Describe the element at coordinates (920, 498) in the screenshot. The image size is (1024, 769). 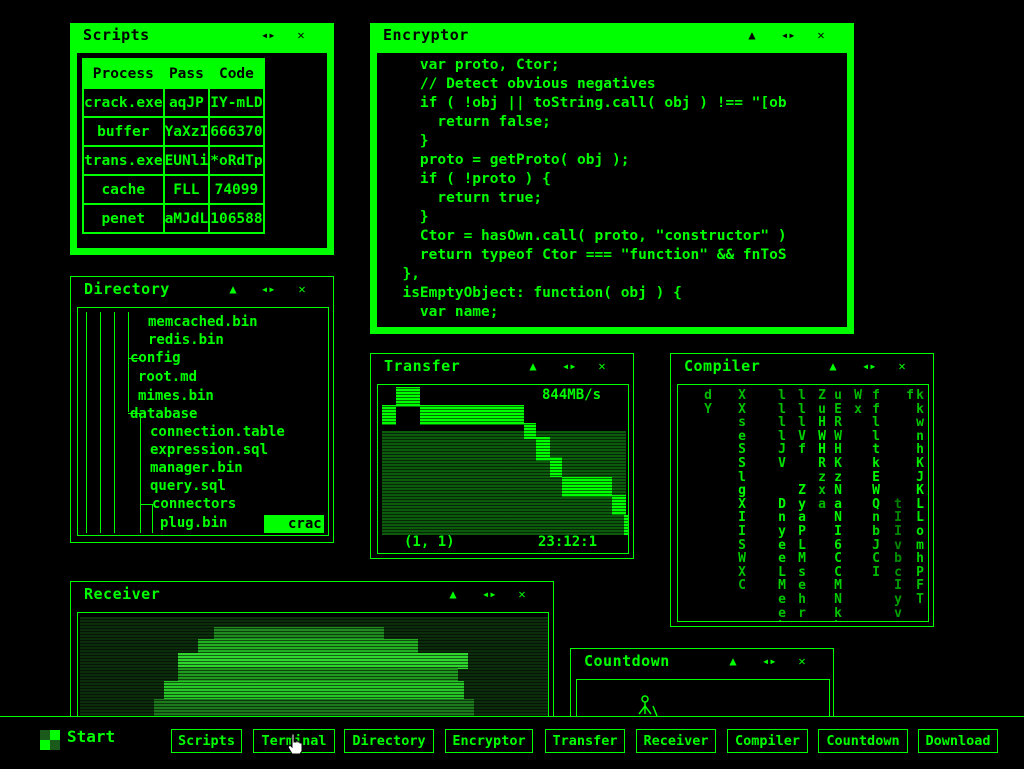
I see `matrix-column: kkwnhKJKLLomhPFT` at that location.